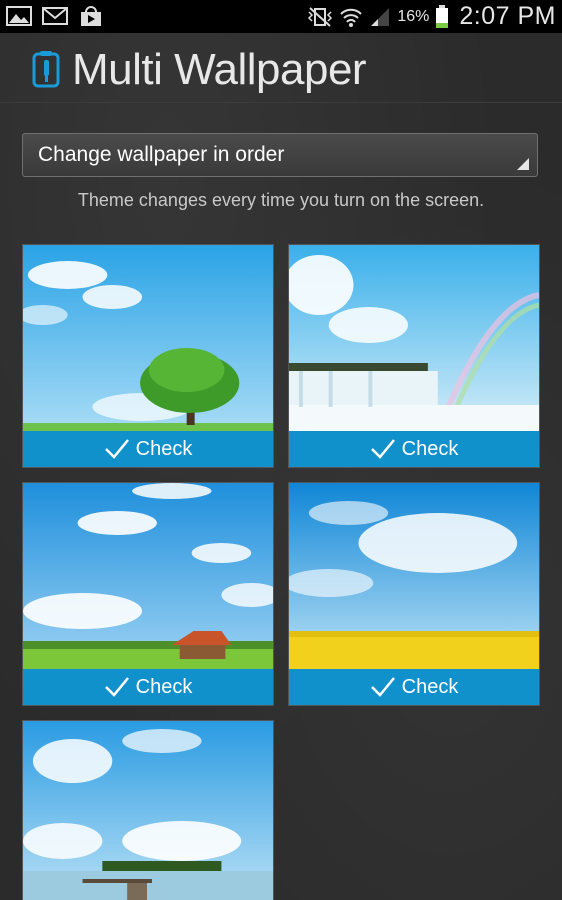 The width and height of the screenshot is (562, 900). I want to click on phone-brush-icon, so click(46, 69).